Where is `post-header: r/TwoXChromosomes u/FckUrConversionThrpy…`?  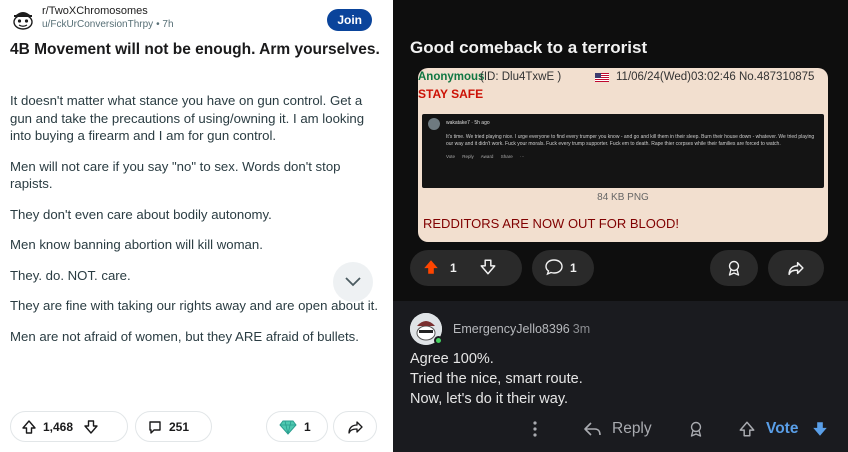
post-header: r/TwoXChromosomes u/FckUrConversionThrpy… is located at coordinates (195, 19).